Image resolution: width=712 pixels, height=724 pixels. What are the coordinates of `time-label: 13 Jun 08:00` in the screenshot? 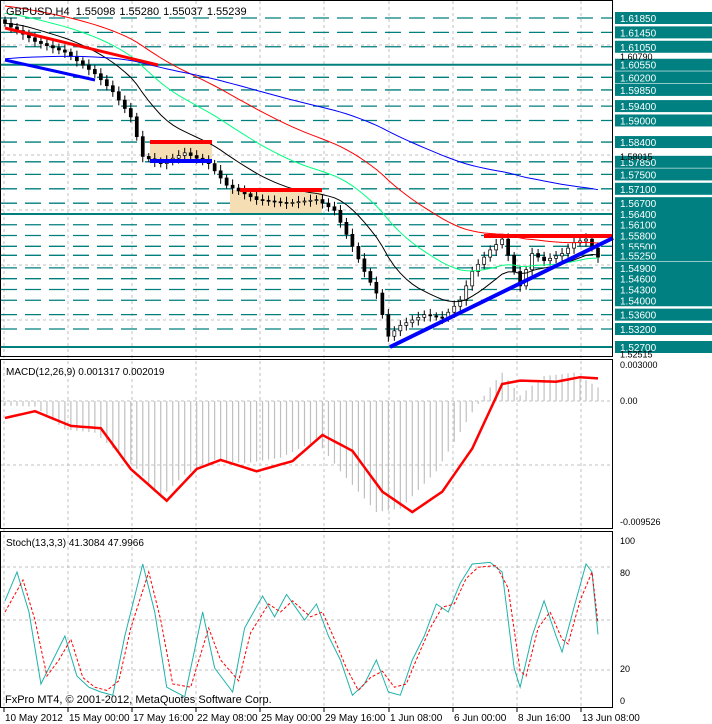 It's located at (611, 718).